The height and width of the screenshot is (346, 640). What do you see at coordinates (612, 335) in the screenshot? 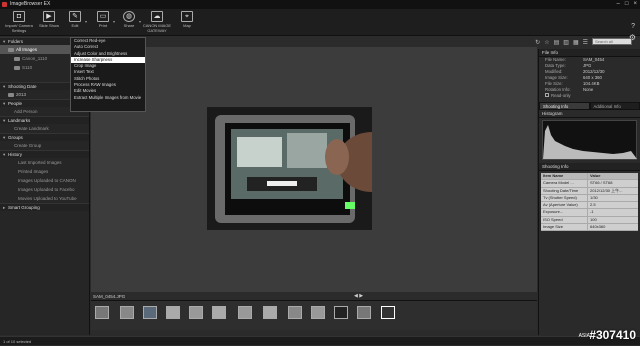
I see `watermark: #307410` at bounding box center [612, 335].